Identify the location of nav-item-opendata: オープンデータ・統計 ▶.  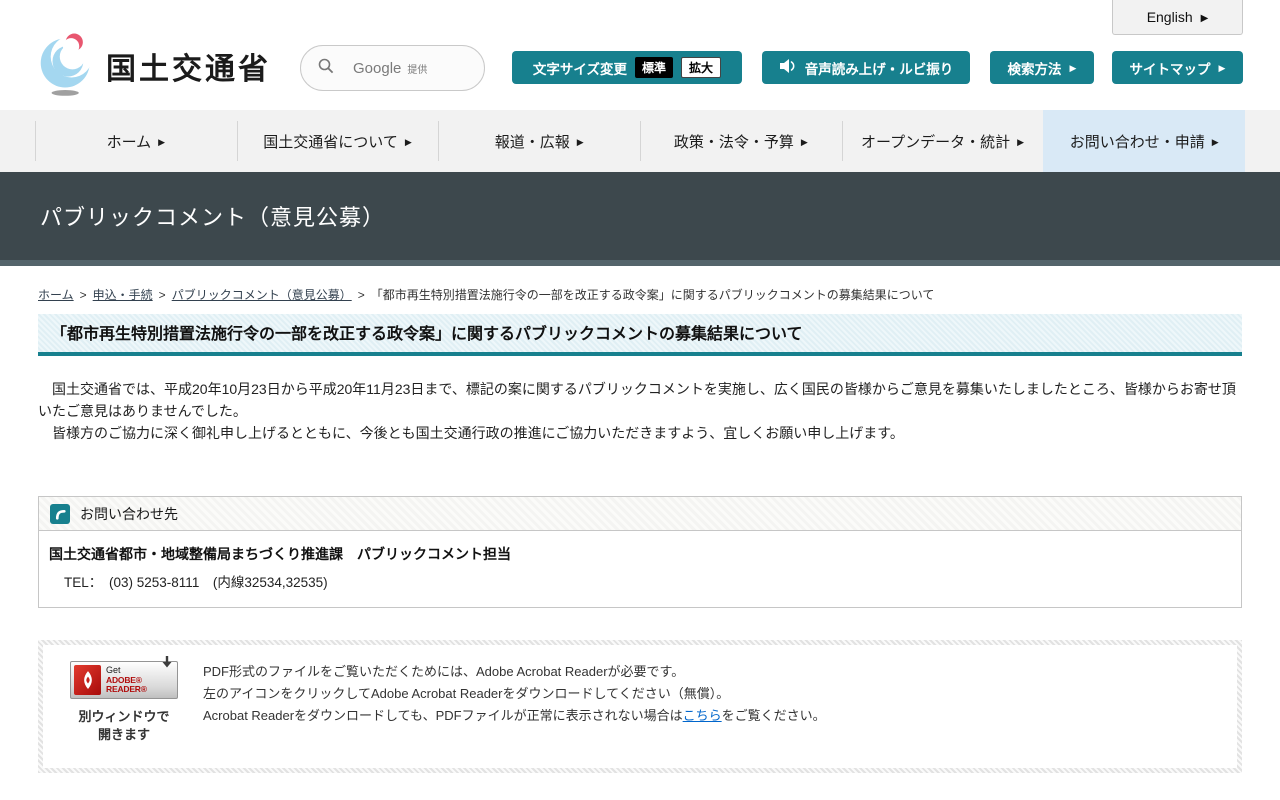
(942, 141).